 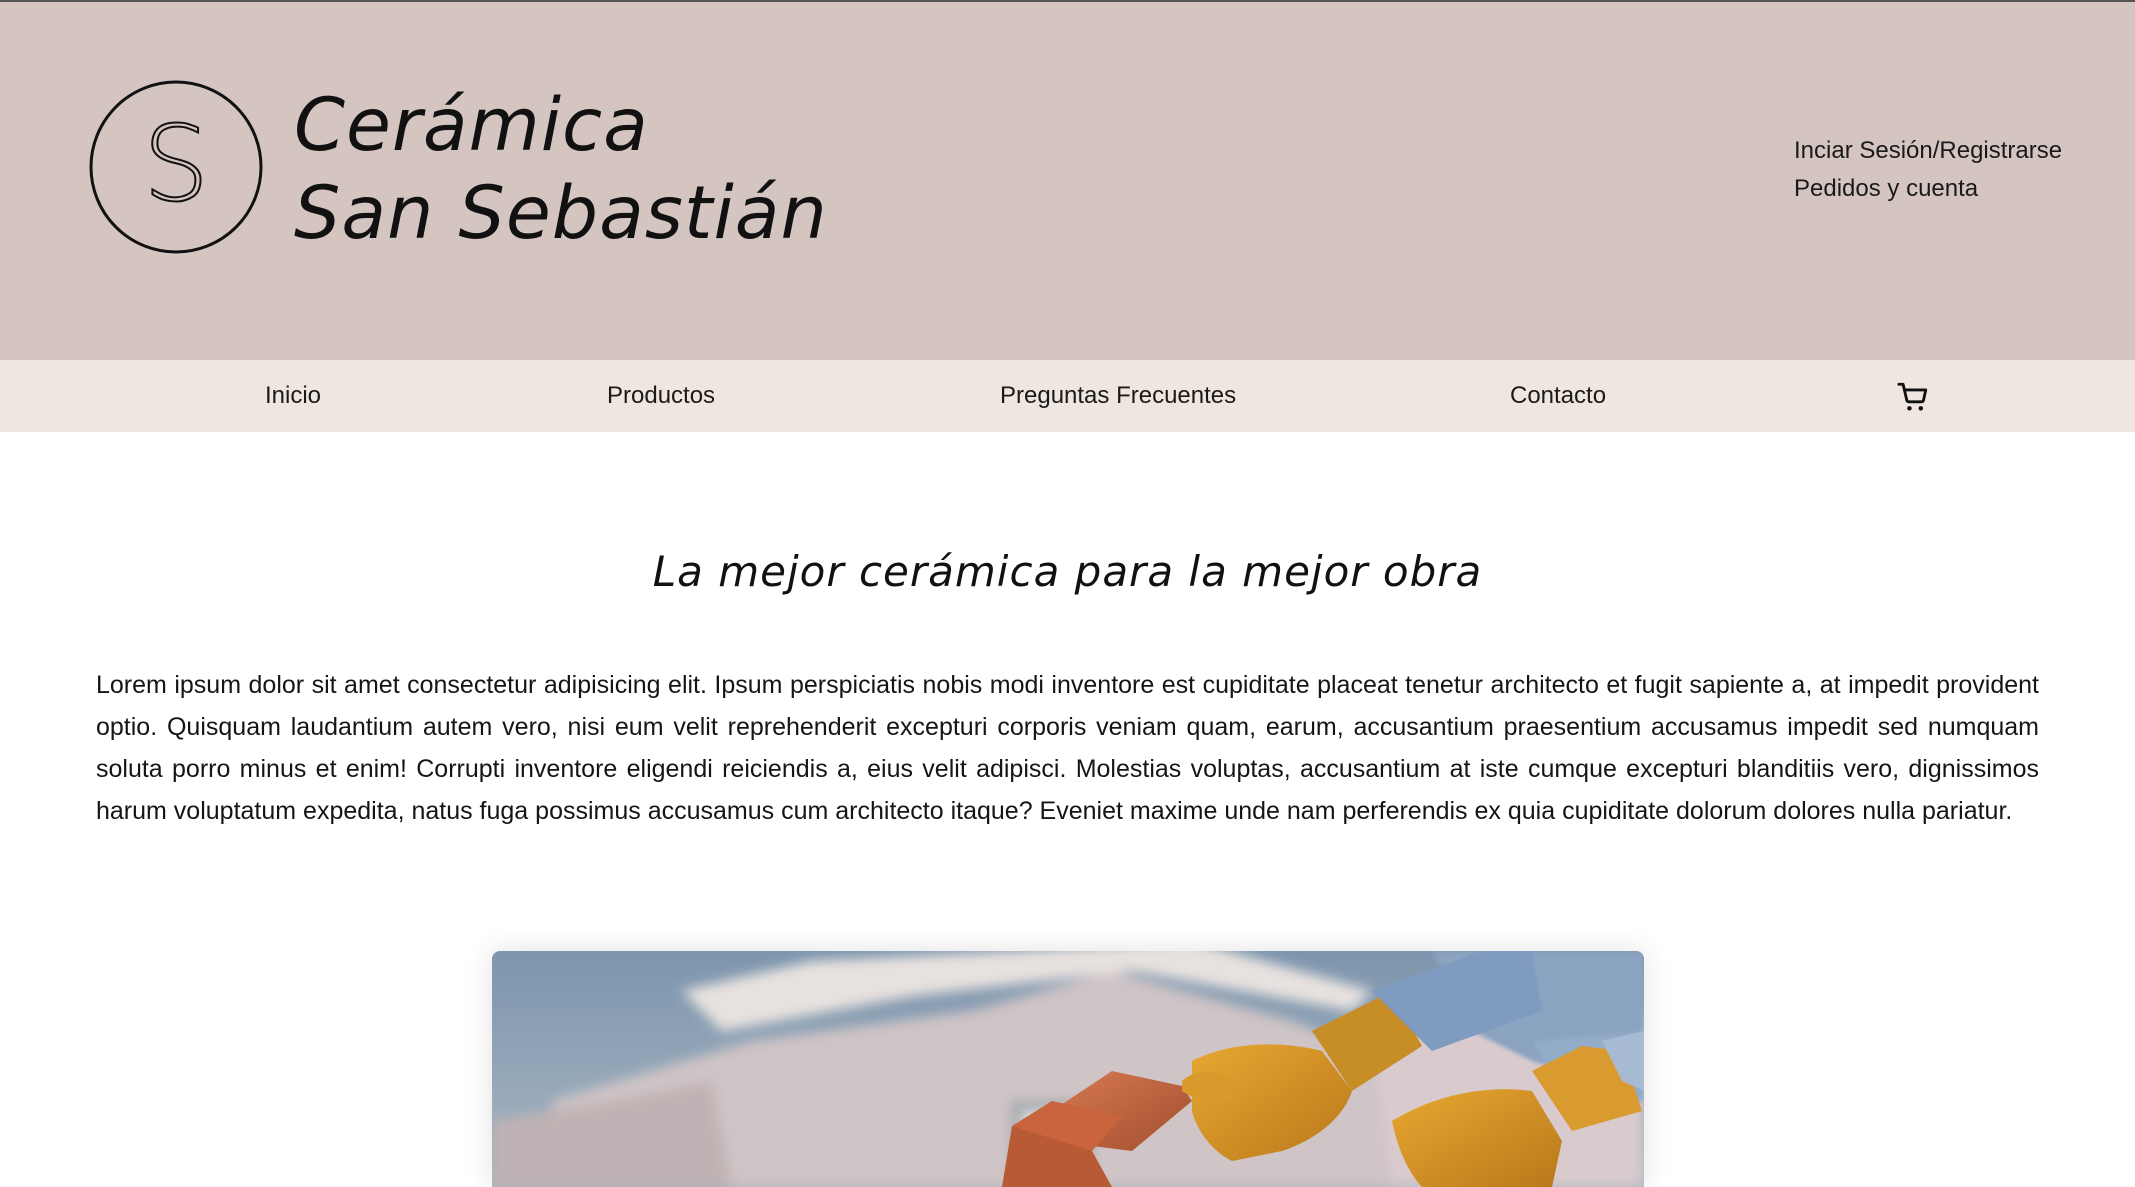 I want to click on logo: S, so click(x=176, y=167).